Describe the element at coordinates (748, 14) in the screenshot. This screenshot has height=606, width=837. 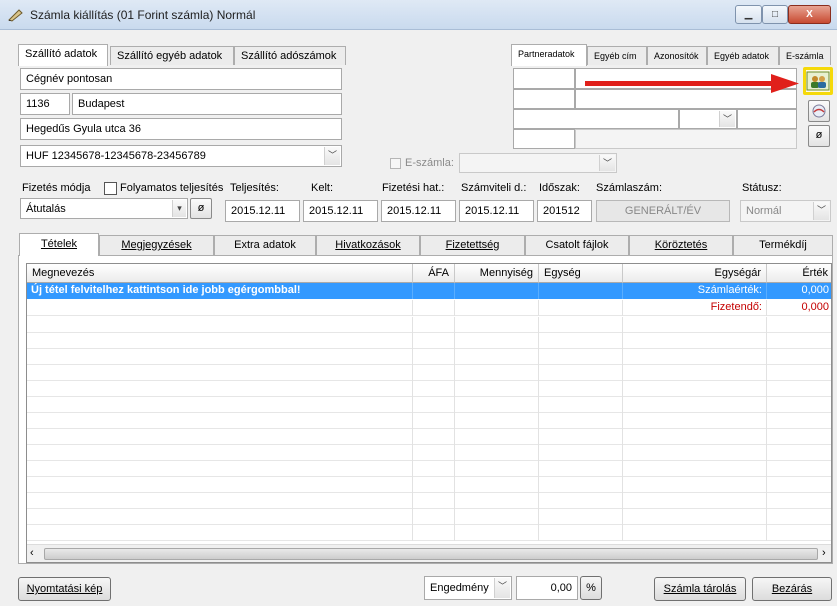
I see `minimize-button: ▁` at that location.